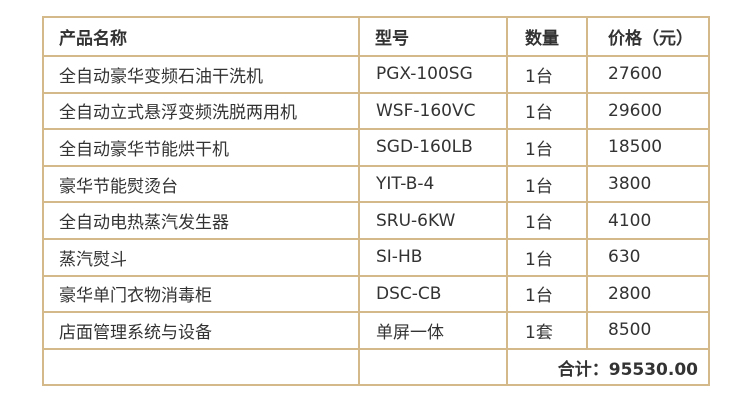 The width and height of the screenshot is (750, 410). What do you see at coordinates (648, 257) in the screenshot?
I see `price-cell: 630` at bounding box center [648, 257].